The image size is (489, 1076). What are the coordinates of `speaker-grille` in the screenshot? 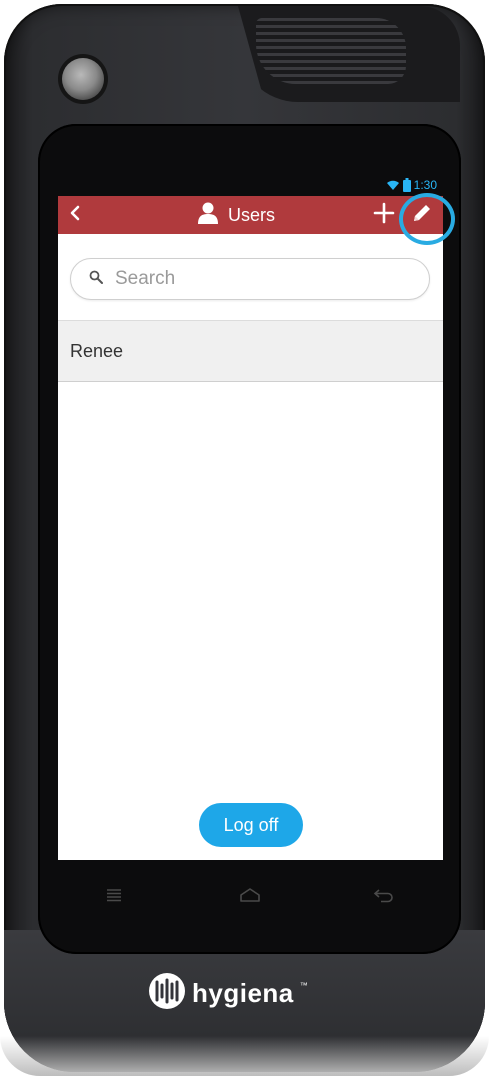 It's located at (331, 51).